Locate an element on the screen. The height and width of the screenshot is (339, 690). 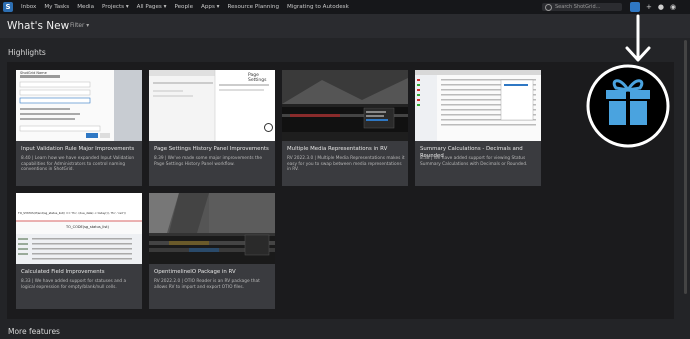
thumbnail-caption: ShotGrid Name is located at coordinates (33, 73).